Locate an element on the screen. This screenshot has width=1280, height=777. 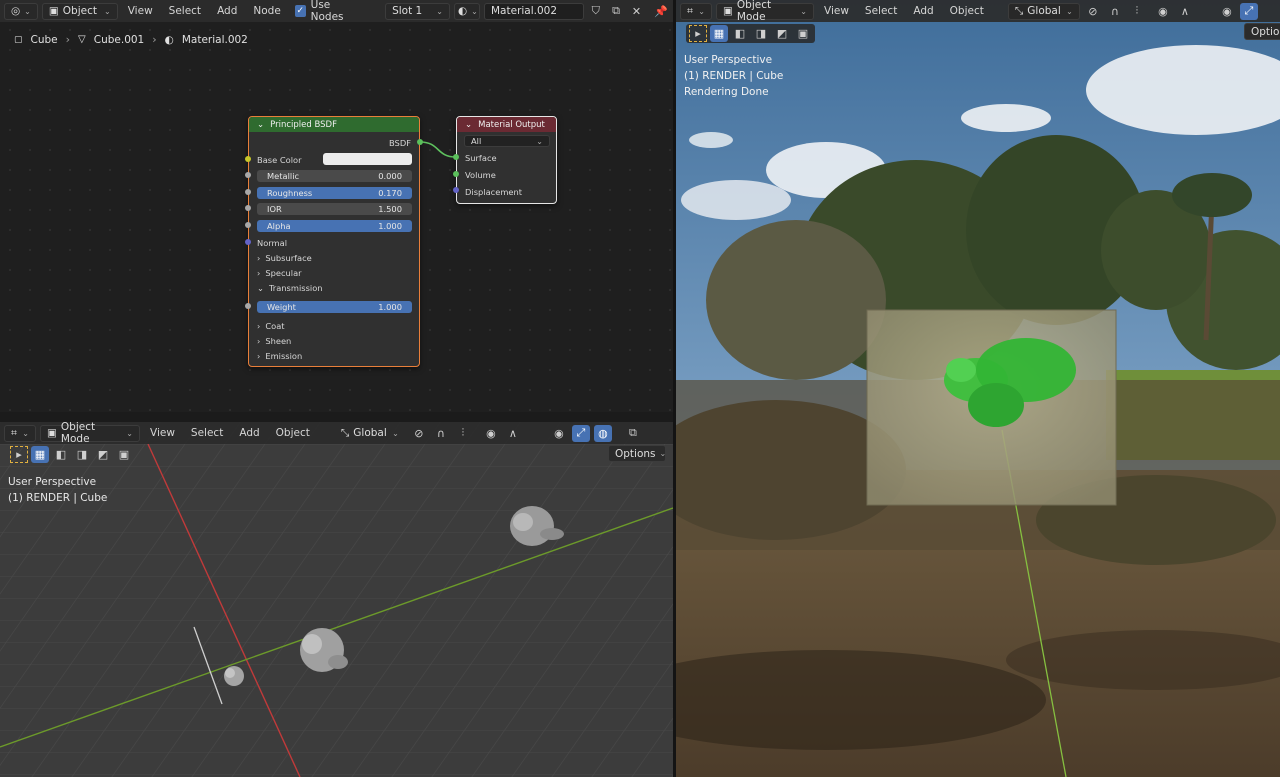
ior-field: IOR 1.500 is located at coordinates (334, 209).